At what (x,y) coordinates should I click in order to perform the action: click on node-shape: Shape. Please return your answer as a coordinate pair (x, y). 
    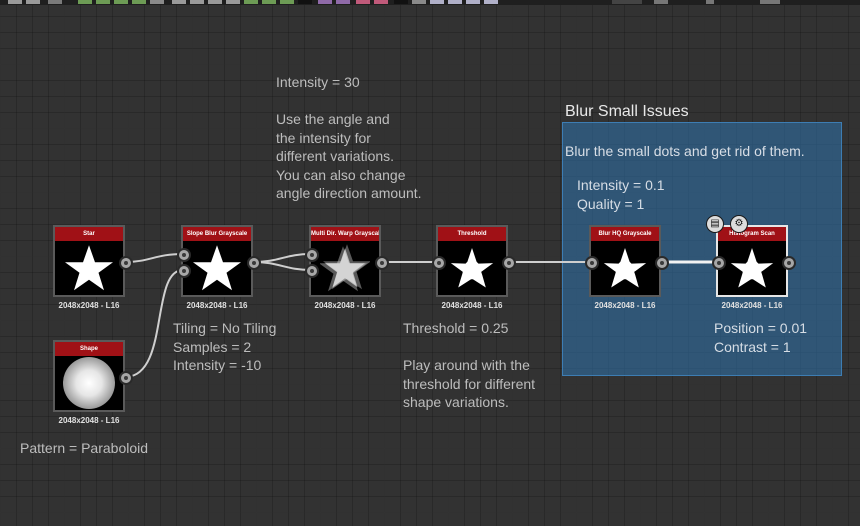
    Looking at the image, I should click on (89, 376).